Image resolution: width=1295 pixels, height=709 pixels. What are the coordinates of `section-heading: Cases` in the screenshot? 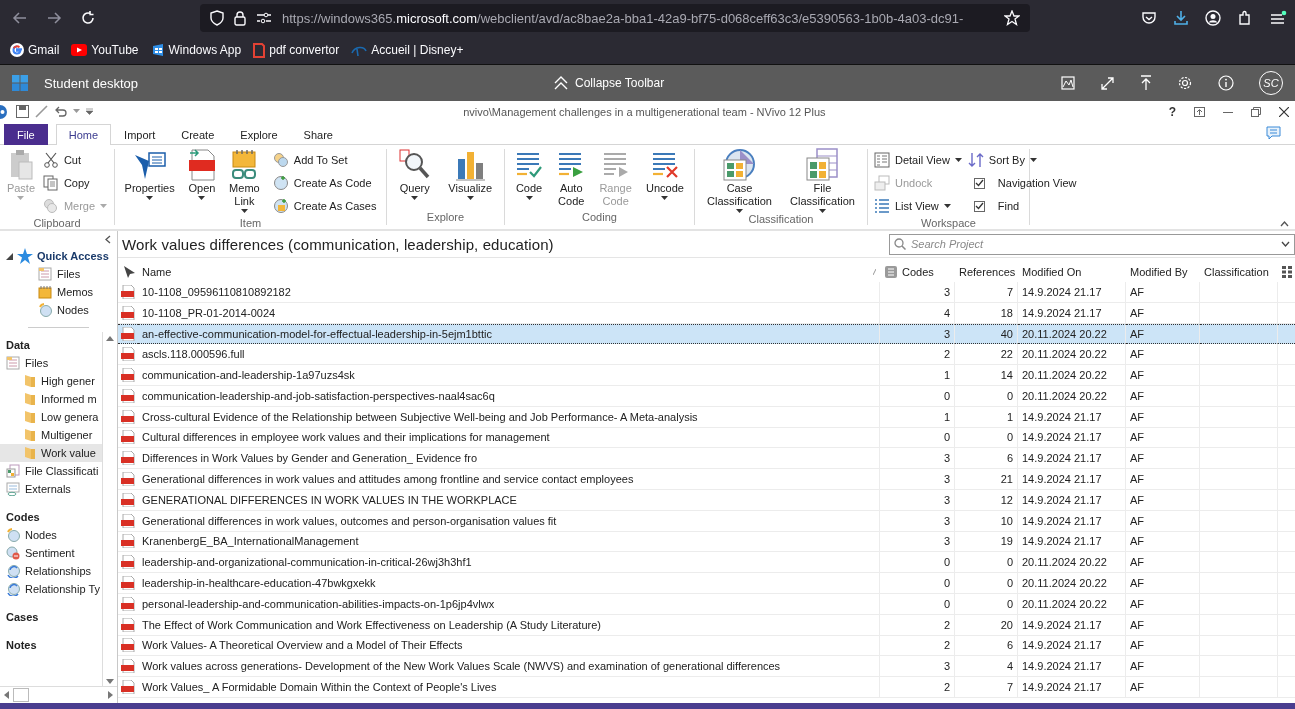 It's located at (51, 617).